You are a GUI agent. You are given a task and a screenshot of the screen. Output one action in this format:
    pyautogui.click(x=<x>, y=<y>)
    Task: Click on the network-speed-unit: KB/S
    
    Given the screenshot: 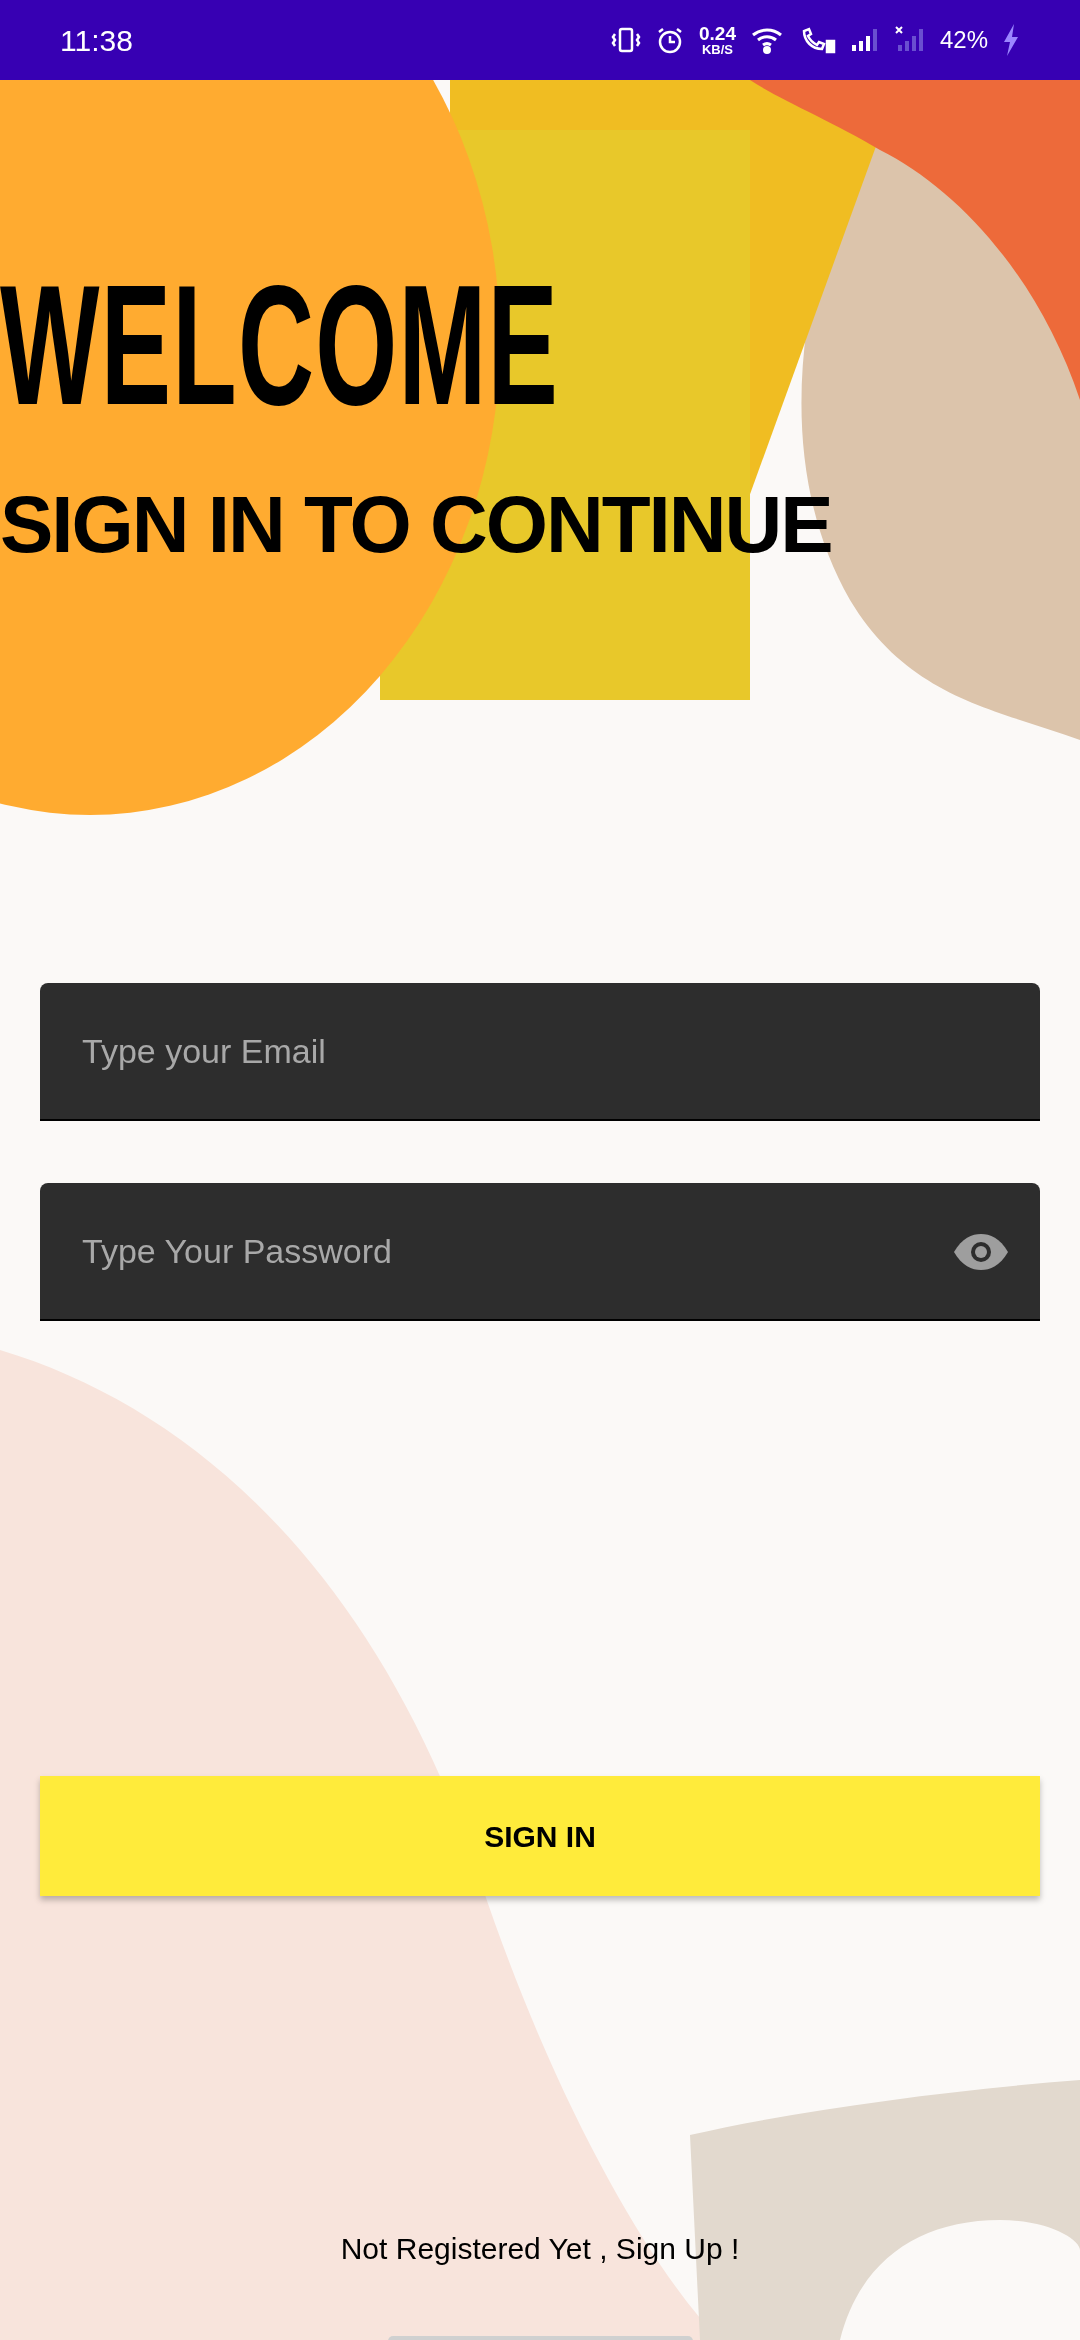 What is the action you would take?
    pyautogui.click(x=717, y=49)
    